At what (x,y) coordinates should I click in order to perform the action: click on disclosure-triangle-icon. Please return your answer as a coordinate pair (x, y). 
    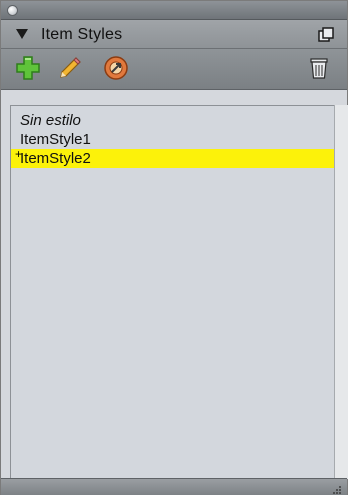
    Looking at the image, I should click on (22, 34).